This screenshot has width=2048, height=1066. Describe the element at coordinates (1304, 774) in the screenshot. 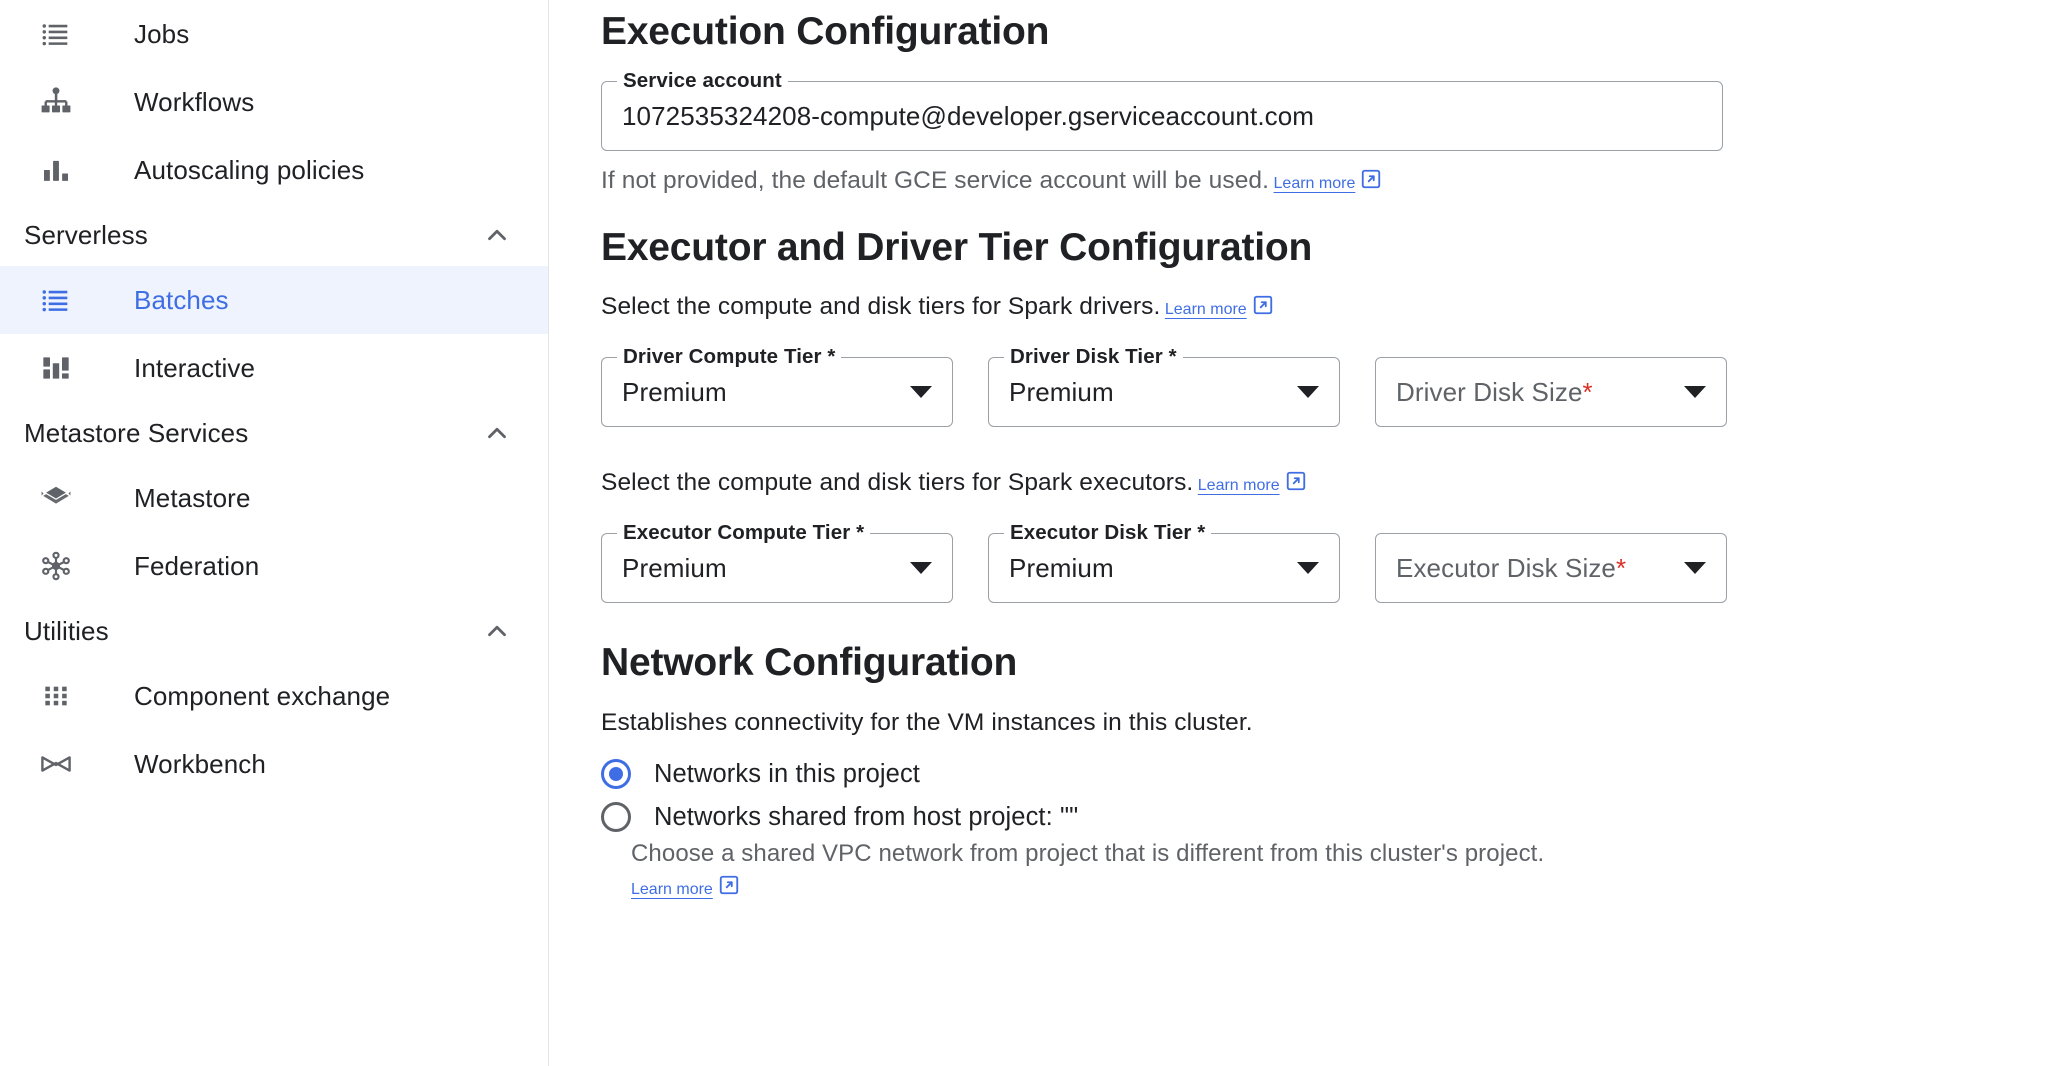

I see `radio-networks-in-this-project: Networks in this project` at that location.